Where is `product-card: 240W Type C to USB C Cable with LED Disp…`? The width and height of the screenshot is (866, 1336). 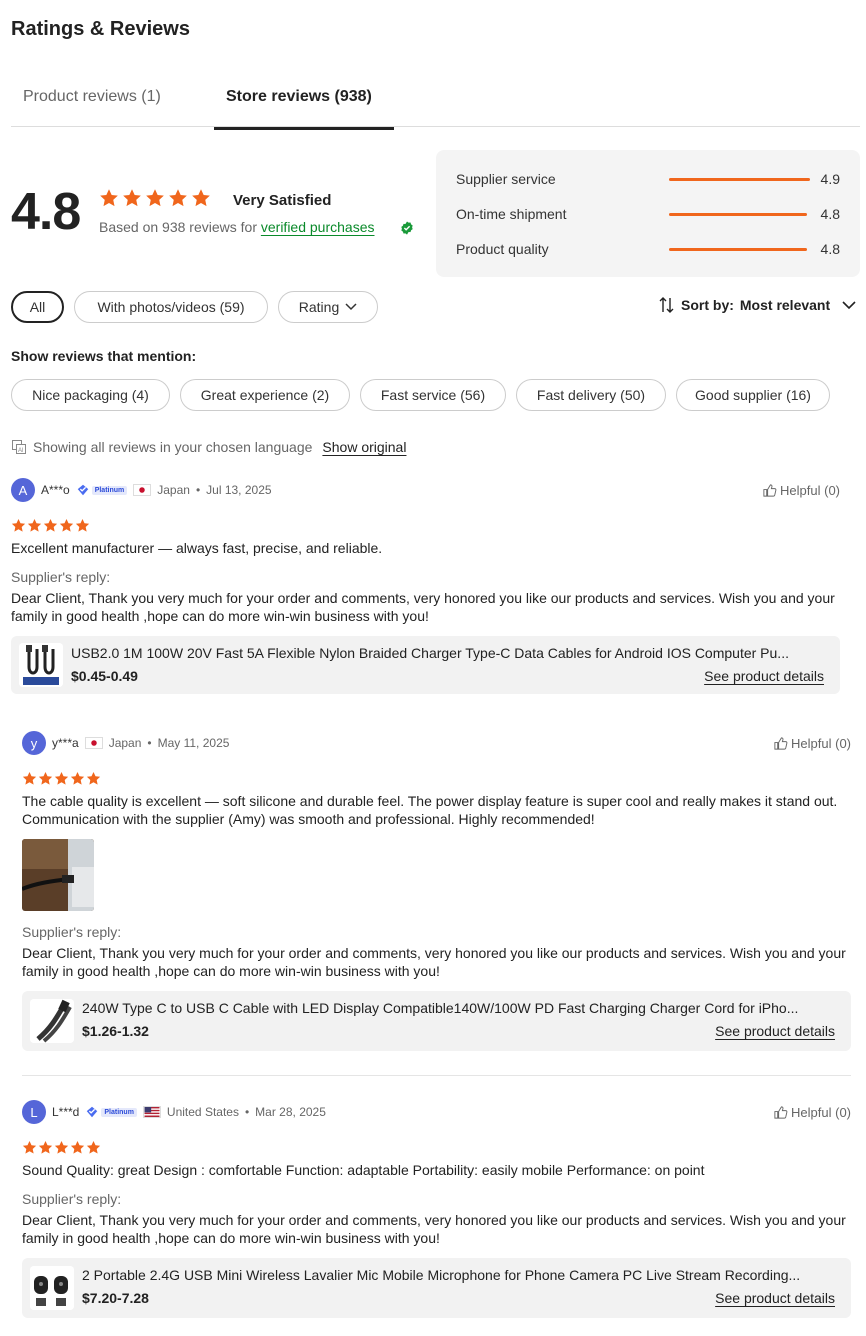 product-card: 240W Type C to USB C Cable with LED Disp… is located at coordinates (436, 1021).